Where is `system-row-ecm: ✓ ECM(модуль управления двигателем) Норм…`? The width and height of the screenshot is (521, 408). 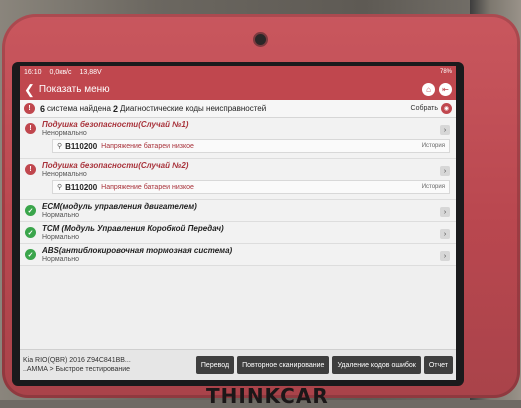
system-row-ecm: ✓ ECM(модуль управления двигателем) Норм… is located at coordinates (238, 211).